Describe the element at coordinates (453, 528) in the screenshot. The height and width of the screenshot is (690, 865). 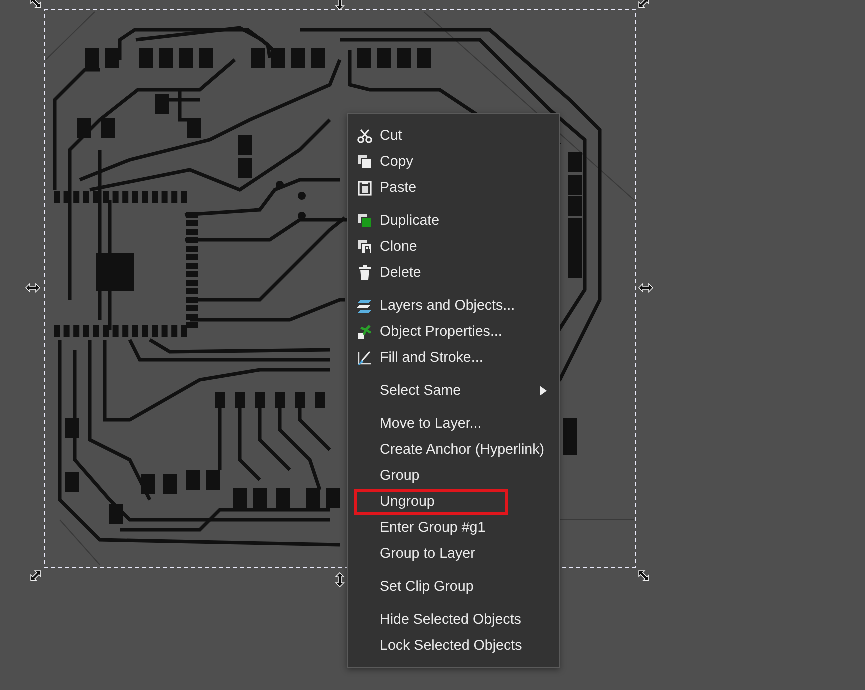
I see `menu-item: Enter Group #g1` at that location.